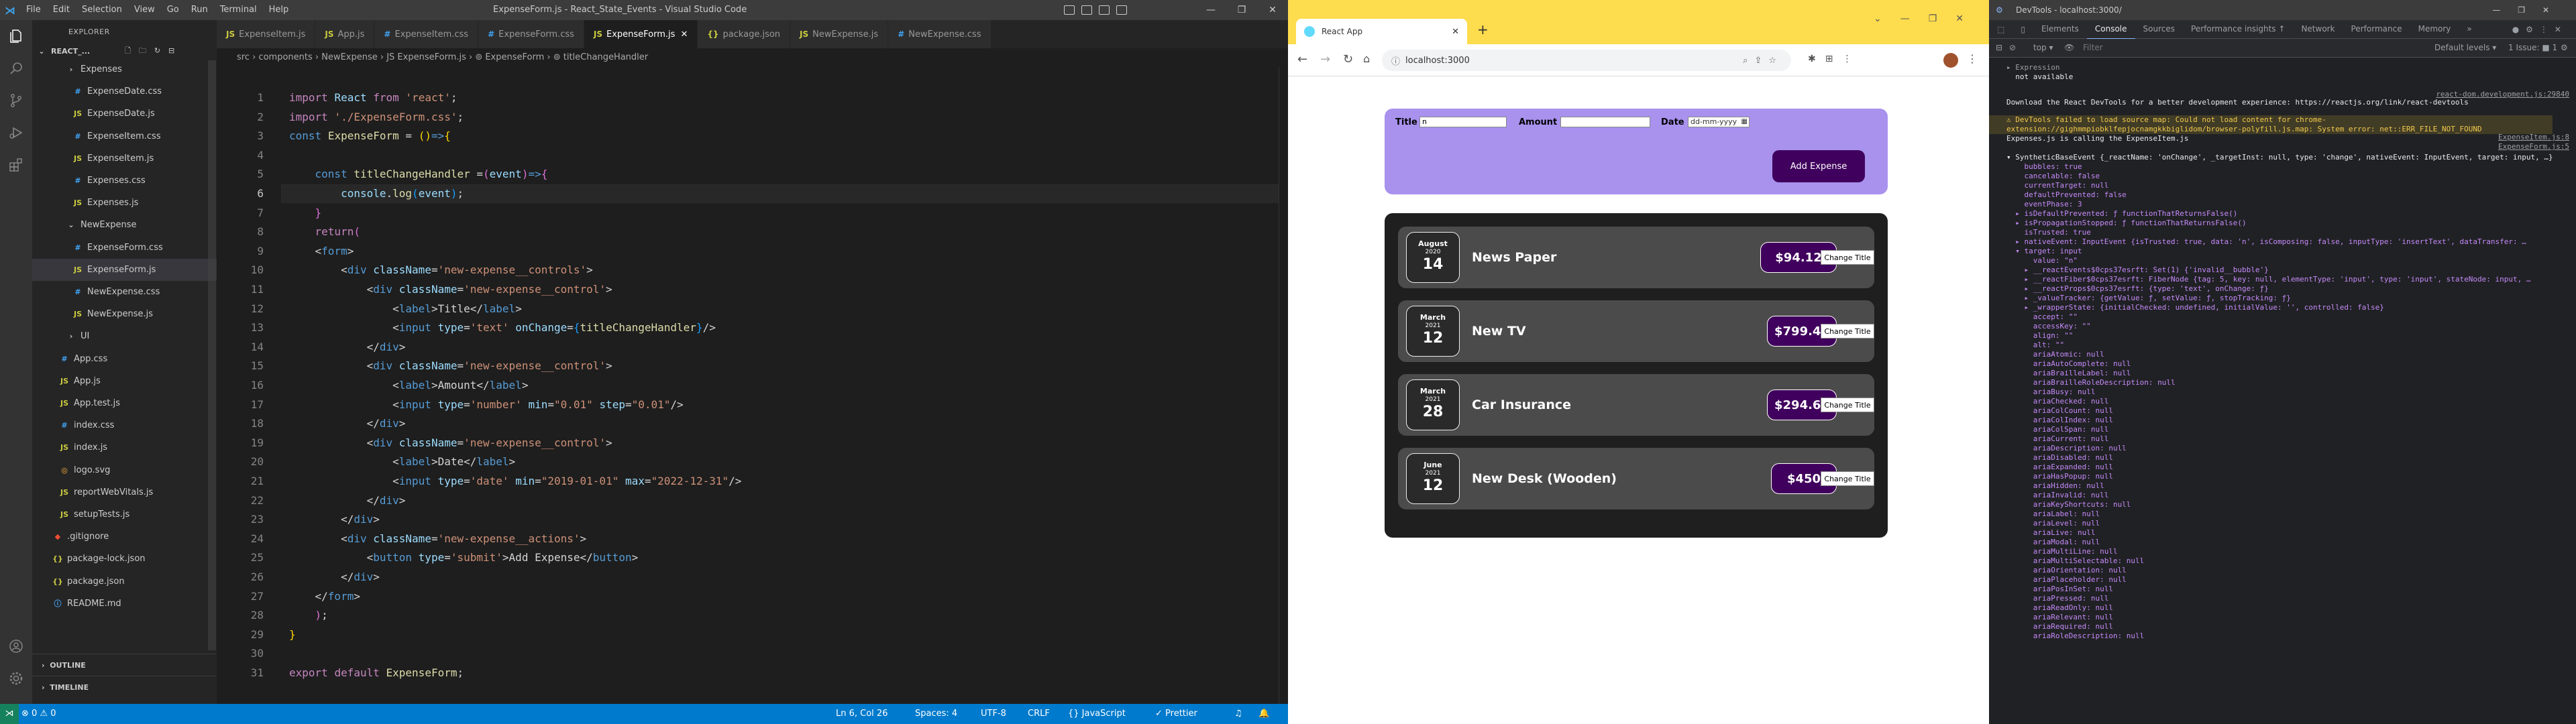 This screenshot has width=2576, height=724. What do you see at coordinates (744, 34) in the screenshot?
I see `editor-tab: {} package.json` at bounding box center [744, 34].